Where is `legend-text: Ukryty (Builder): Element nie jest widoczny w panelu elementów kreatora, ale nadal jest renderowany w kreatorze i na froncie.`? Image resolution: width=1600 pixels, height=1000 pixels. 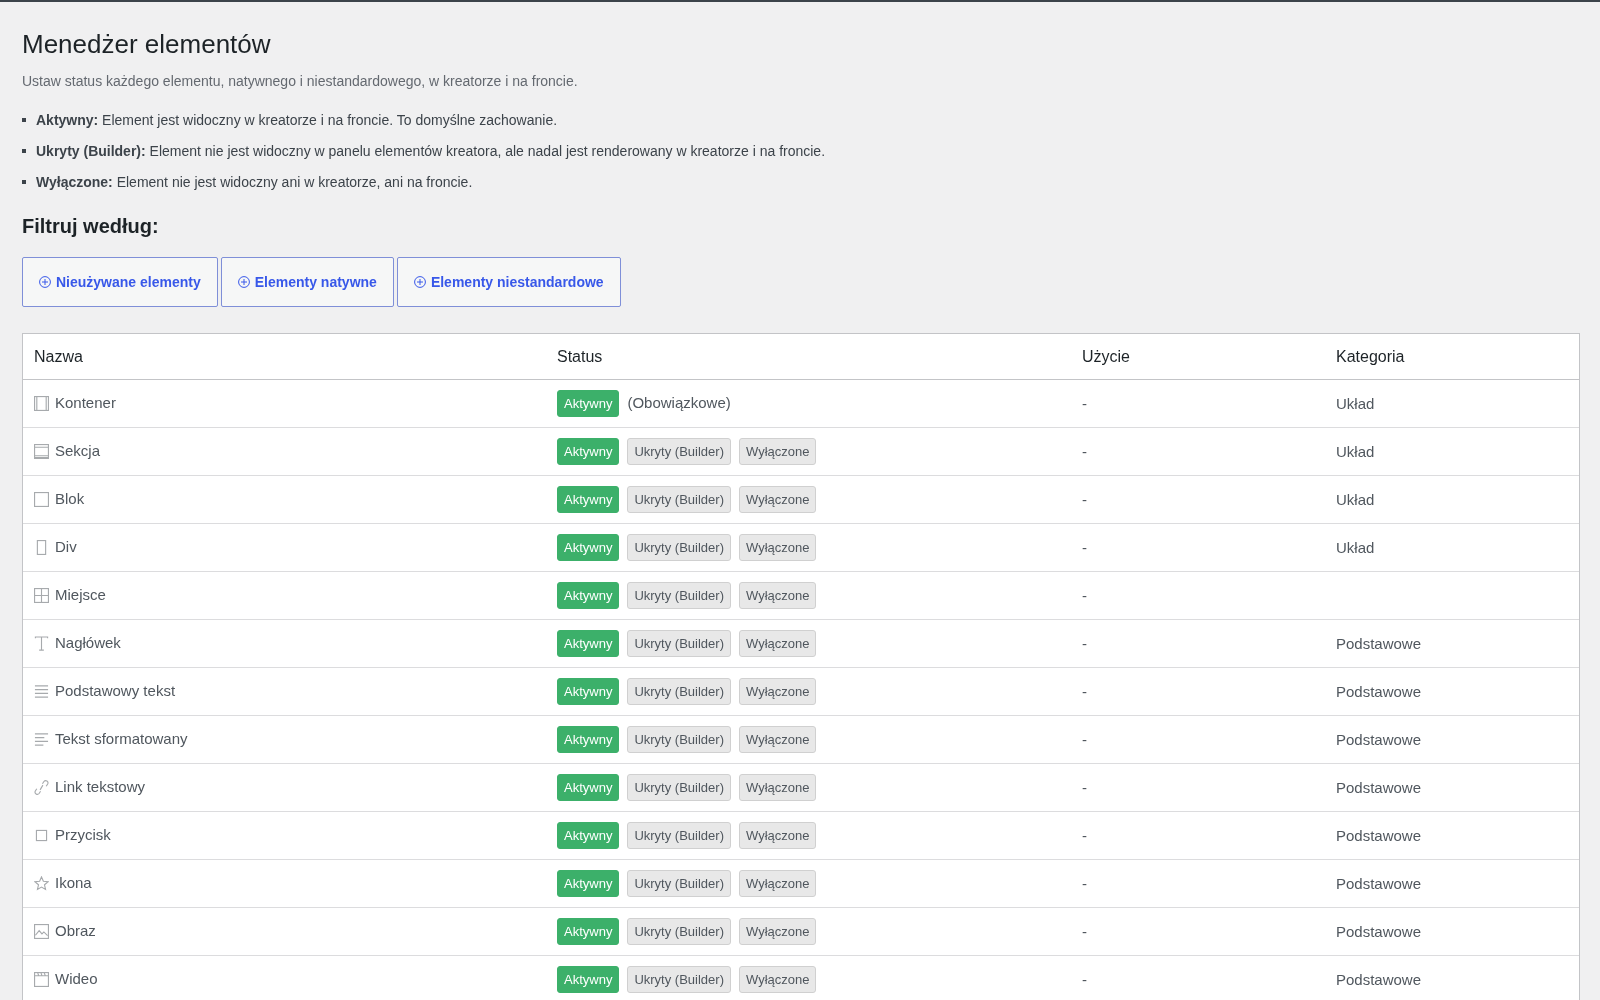
legend-text: Ukryty (Builder): Element nie jest widoczny w panelu elementów kreatora, ale nadal jest renderowany w kreatorze i na froncie. is located at coordinates (431, 151).